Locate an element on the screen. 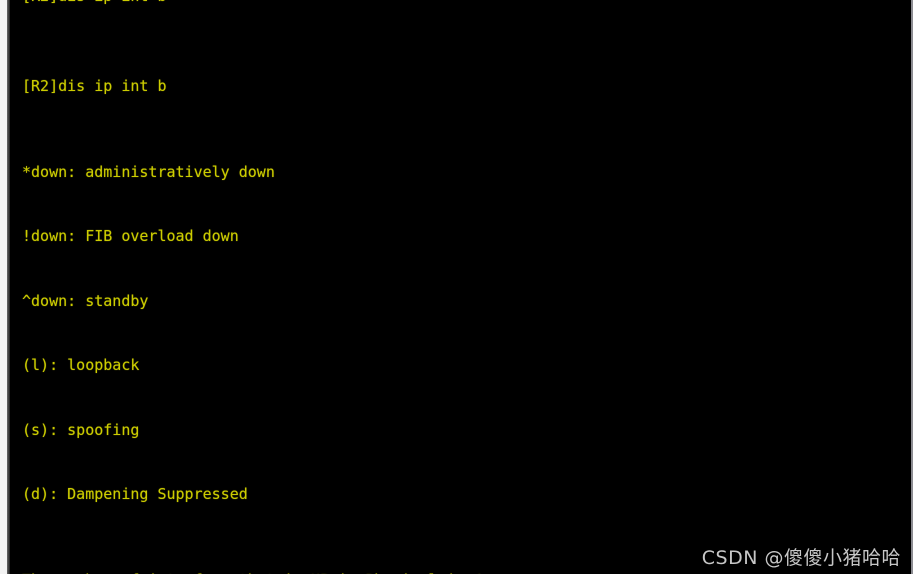  legend-line-fib-overload: !down: FIB overload down is located at coordinates (130, 236).